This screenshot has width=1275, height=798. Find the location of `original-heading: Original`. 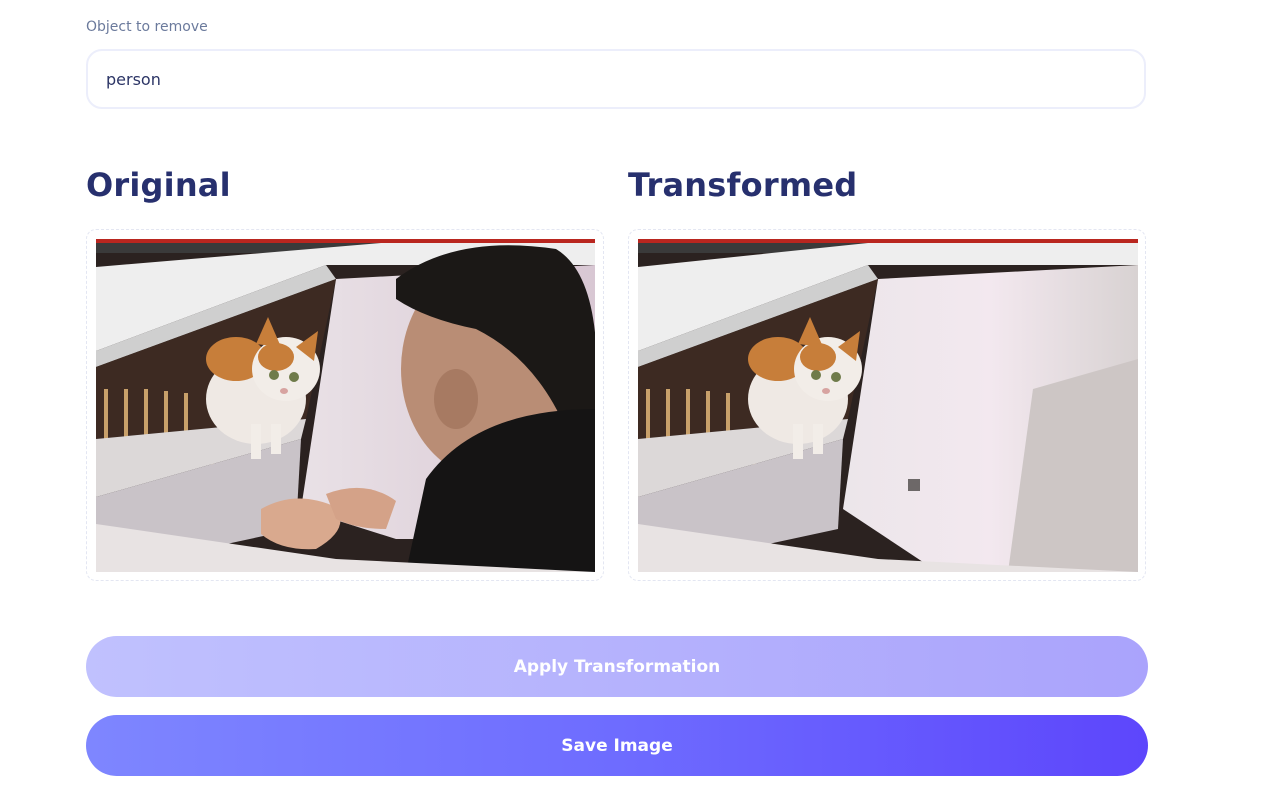

original-heading: Original is located at coordinates (158, 185).